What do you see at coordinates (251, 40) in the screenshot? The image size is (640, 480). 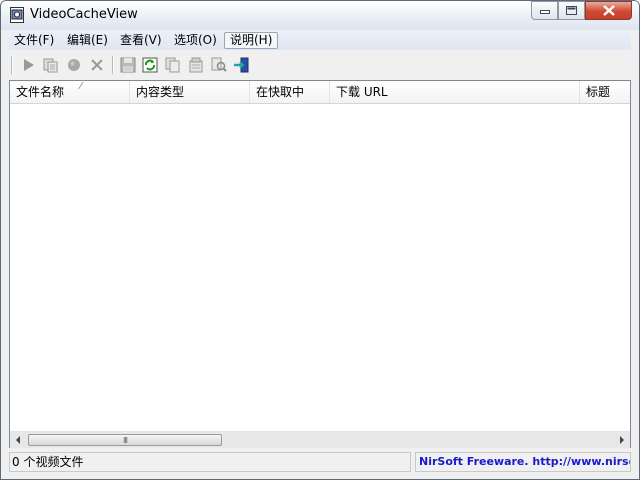 I see `menu-help: 说明(H)` at bounding box center [251, 40].